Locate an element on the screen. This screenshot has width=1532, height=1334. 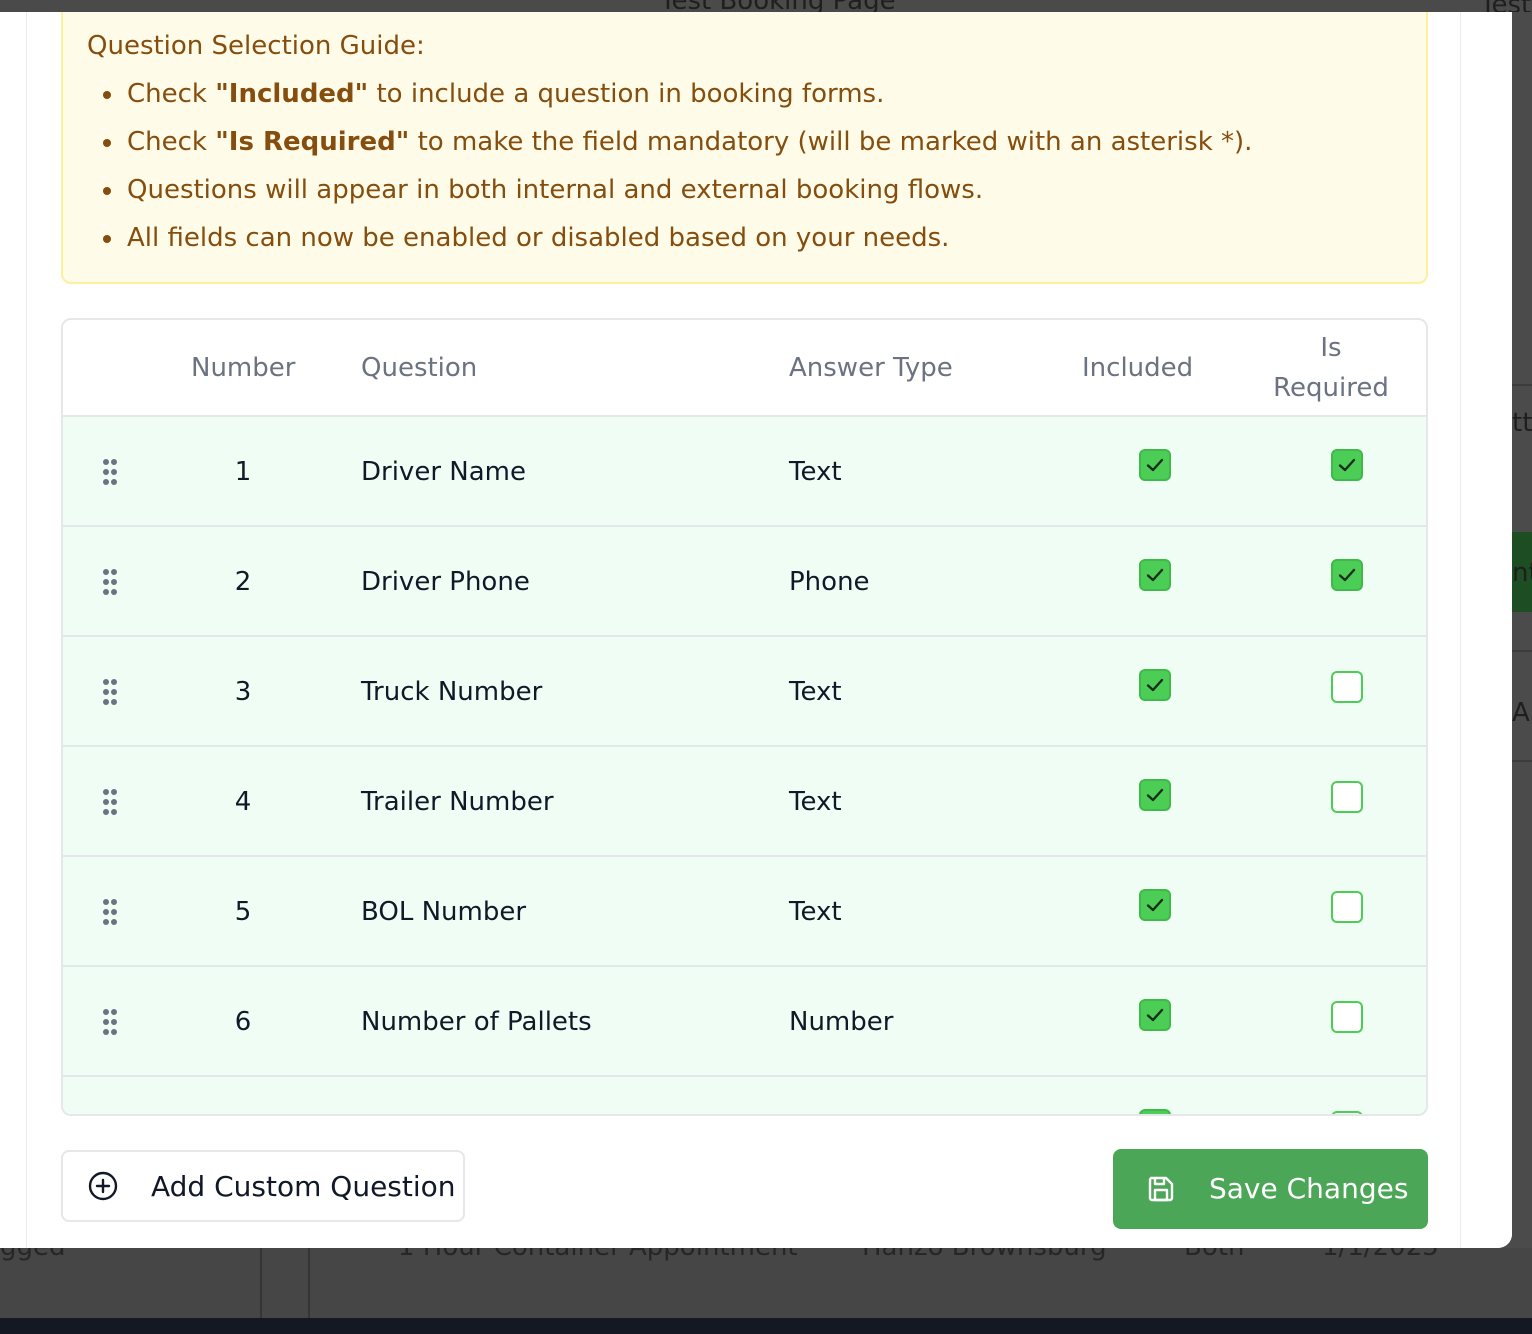
header-answer-type: Answer Type is located at coordinates (871, 368).